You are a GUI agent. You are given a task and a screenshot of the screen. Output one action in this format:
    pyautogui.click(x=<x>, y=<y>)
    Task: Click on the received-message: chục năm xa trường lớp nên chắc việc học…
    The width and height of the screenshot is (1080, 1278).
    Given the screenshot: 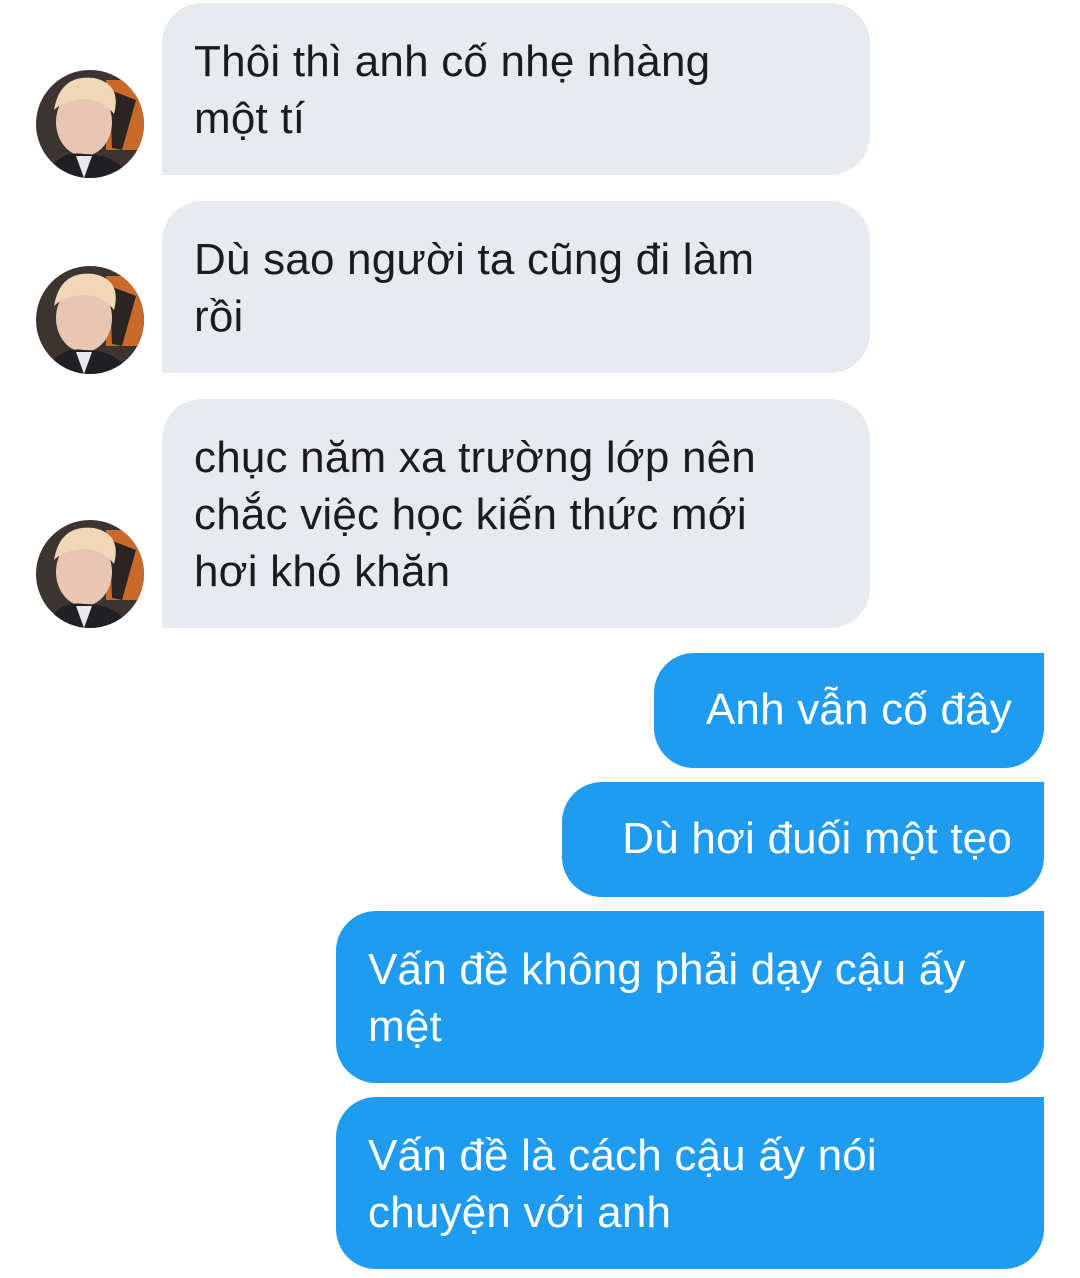 What is the action you would take?
    pyautogui.click(x=516, y=513)
    